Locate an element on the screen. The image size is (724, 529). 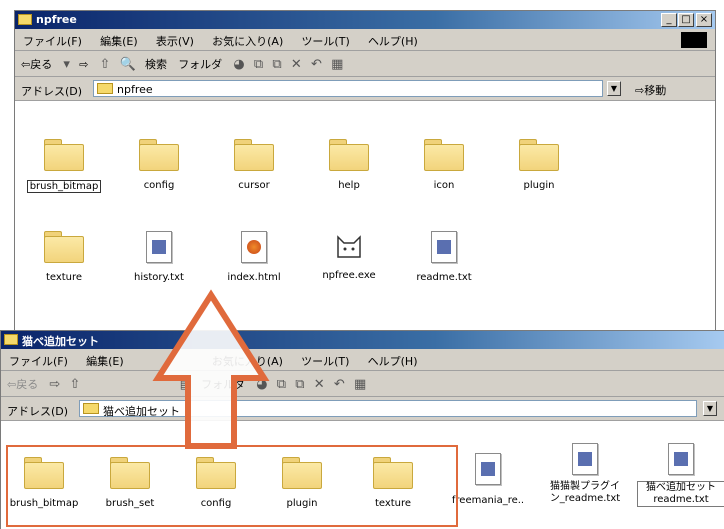
item-label: 猫猫製プラグイ ン_readme.txt is located at coordinates (585, 492).